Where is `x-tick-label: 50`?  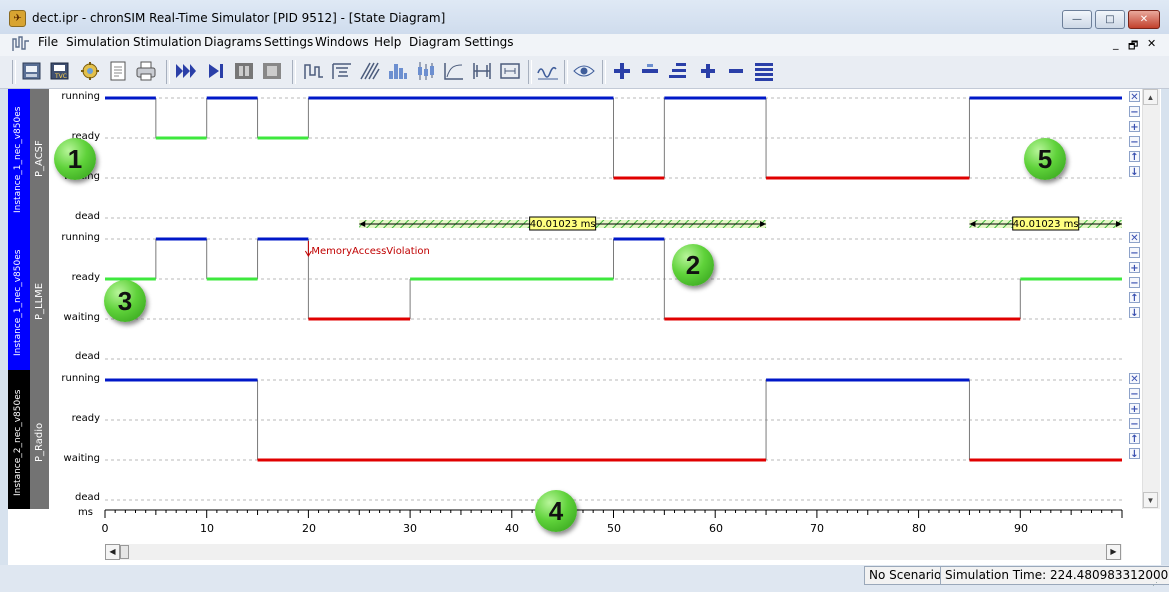
x-tick-label: 50 is located at coordinates (614, 528).